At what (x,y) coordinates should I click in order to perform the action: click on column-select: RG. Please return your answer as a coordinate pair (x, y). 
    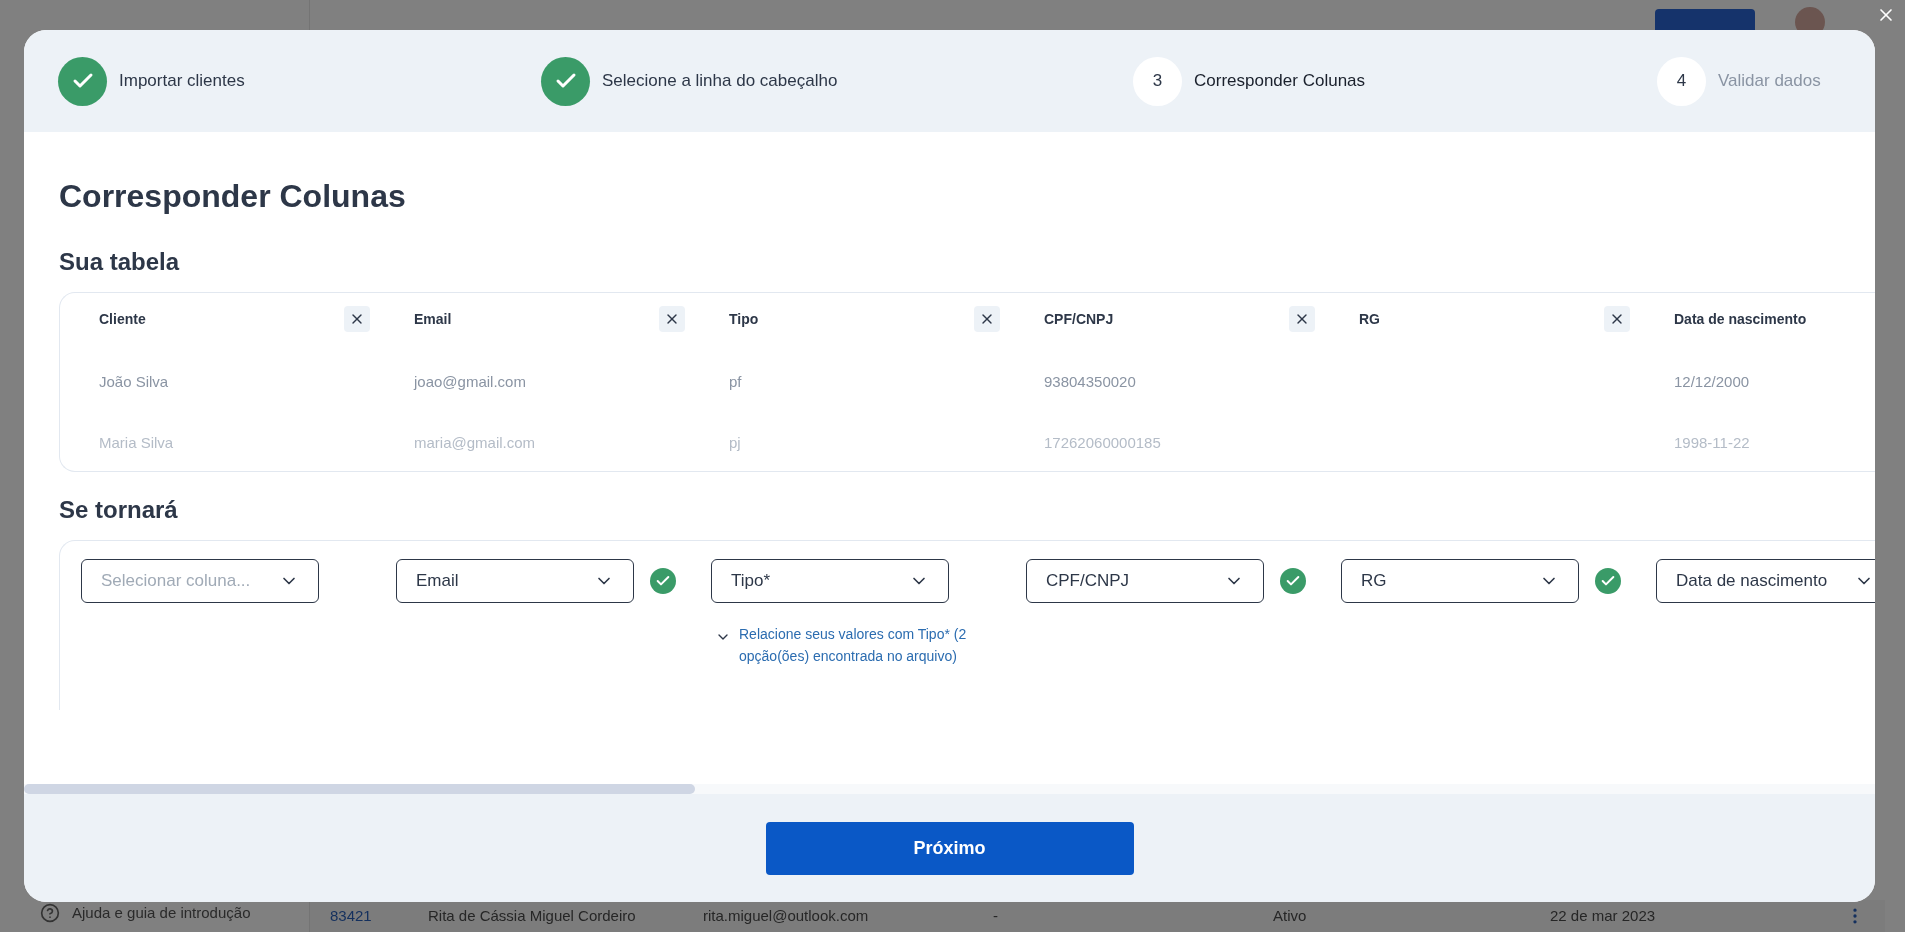
    Looking at the image, I should click on (1460, 581).